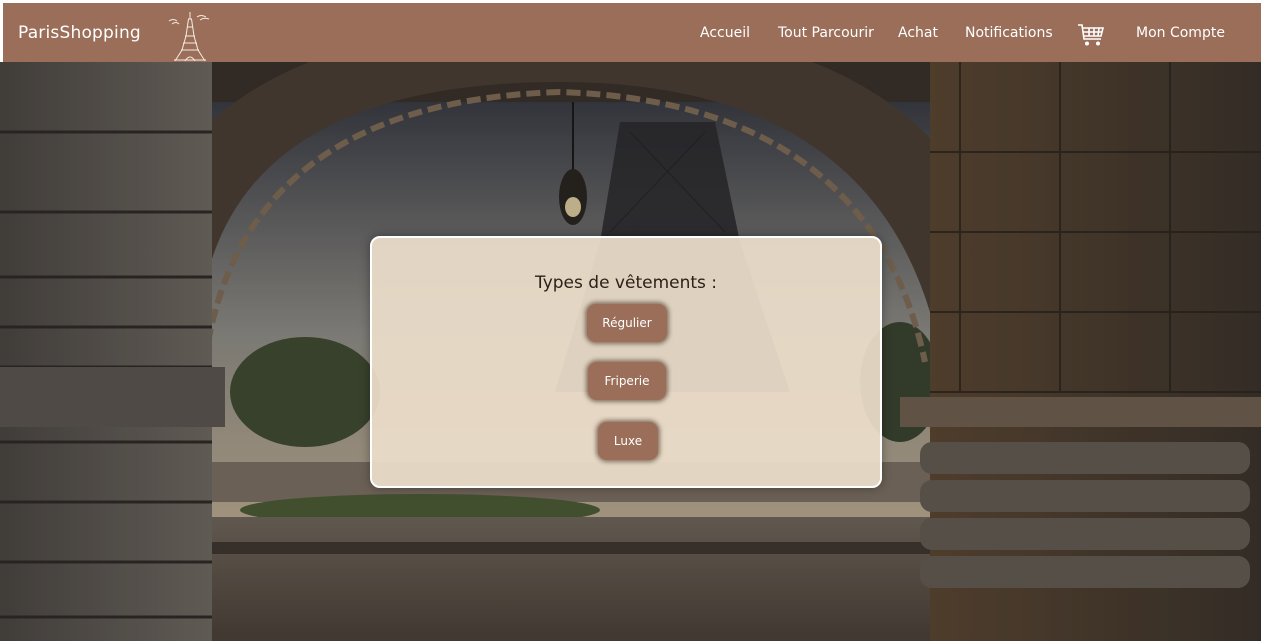 This screenshot has height=641, width=1261. Describe the element at coordinates (628, 441) in the screenshot. I see `type-luxe-button: Luxe` at that location.